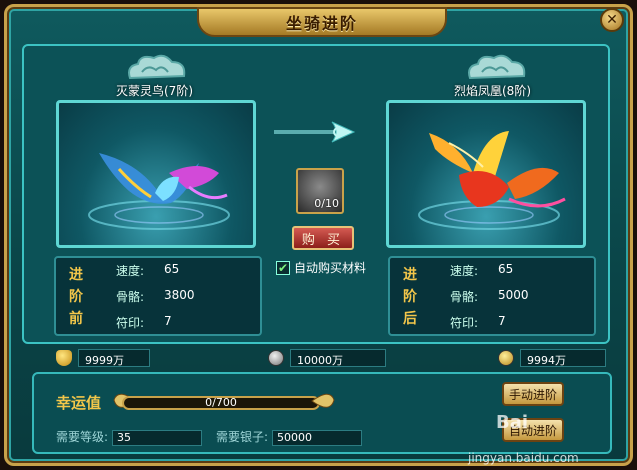 Image resolution: width=637 pixels, height=470 pixels. I want to click on right-stats-panel: 进 阶 后 速度: 65 骨骼: 5000 符印: 7, so click(492, 296).